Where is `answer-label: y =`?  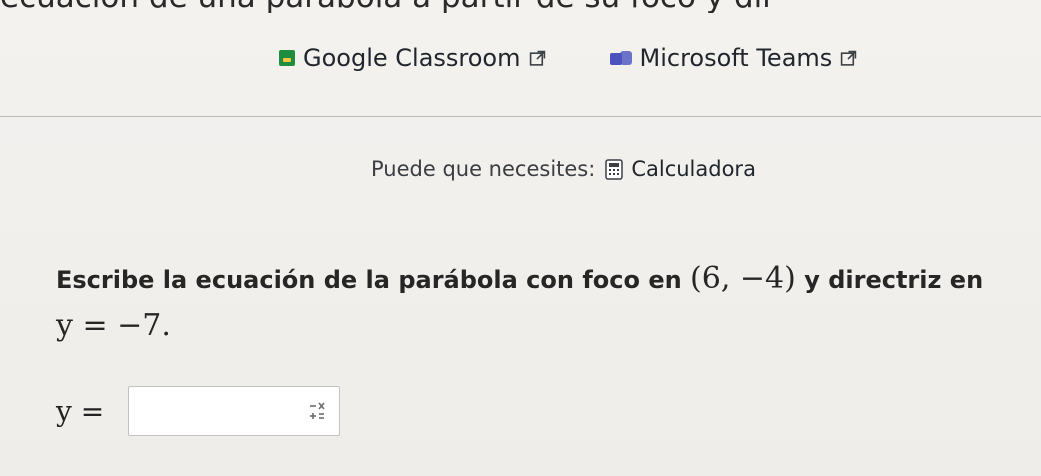
answer-label: y = is located at coordinates (80, 411).